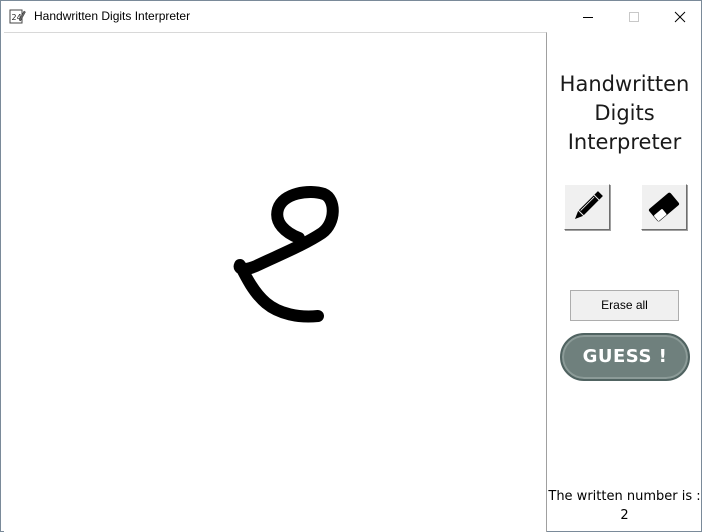 The height and width of the screenshot is (532, 702). I want to click on close-icon, so click(680, 16).